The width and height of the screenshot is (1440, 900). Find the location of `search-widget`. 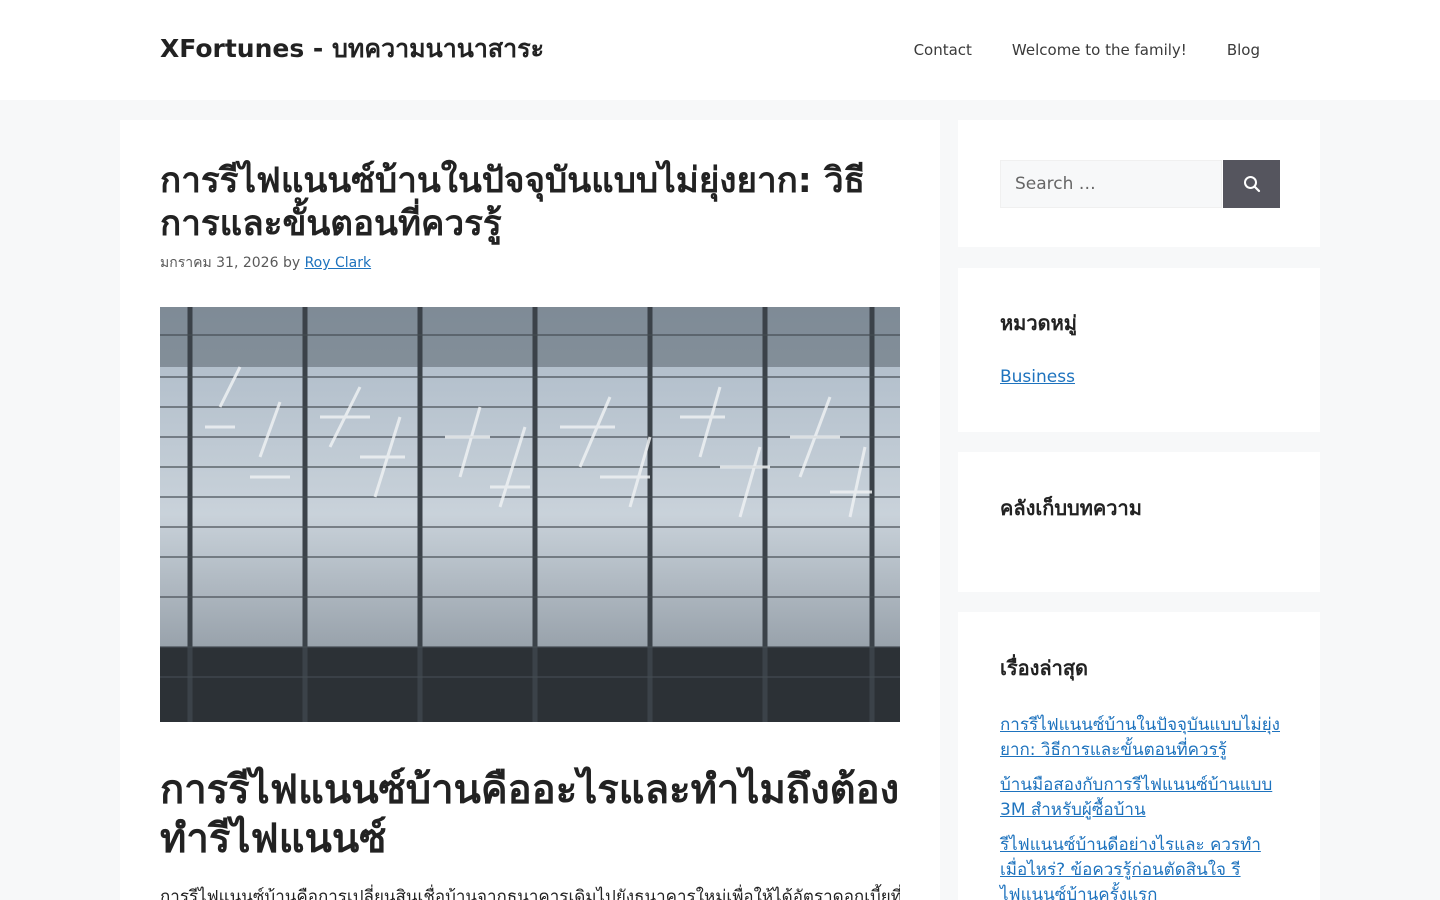

search-widget is located at coordinates (1139, 183).